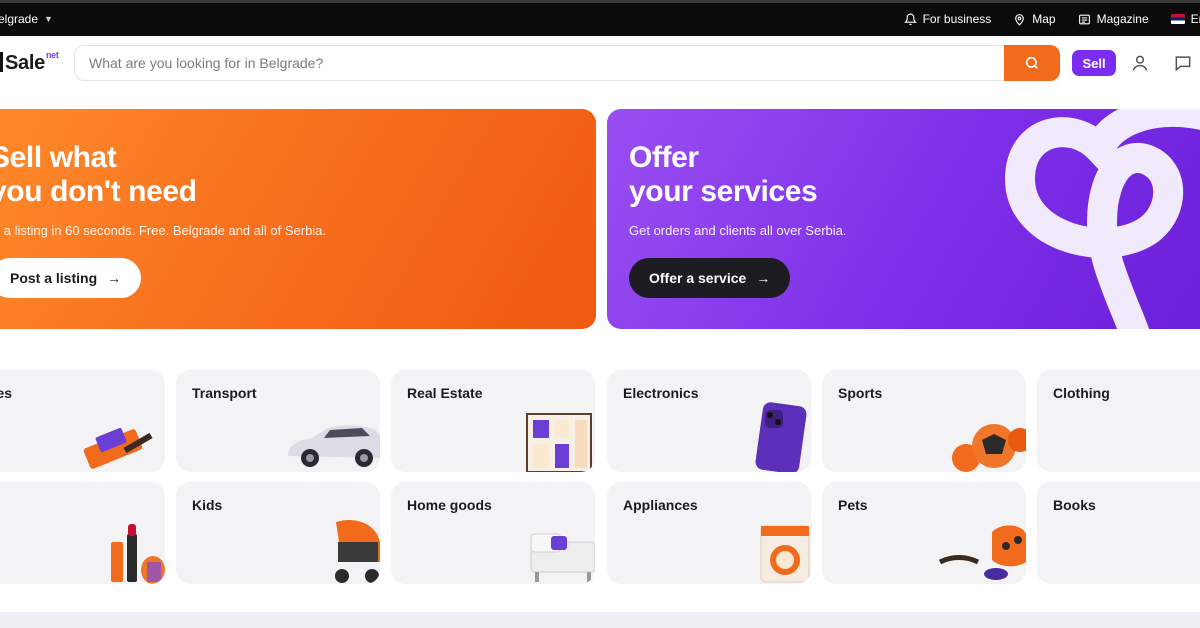  I want to click on category-label: Transport, so click(224, 393).